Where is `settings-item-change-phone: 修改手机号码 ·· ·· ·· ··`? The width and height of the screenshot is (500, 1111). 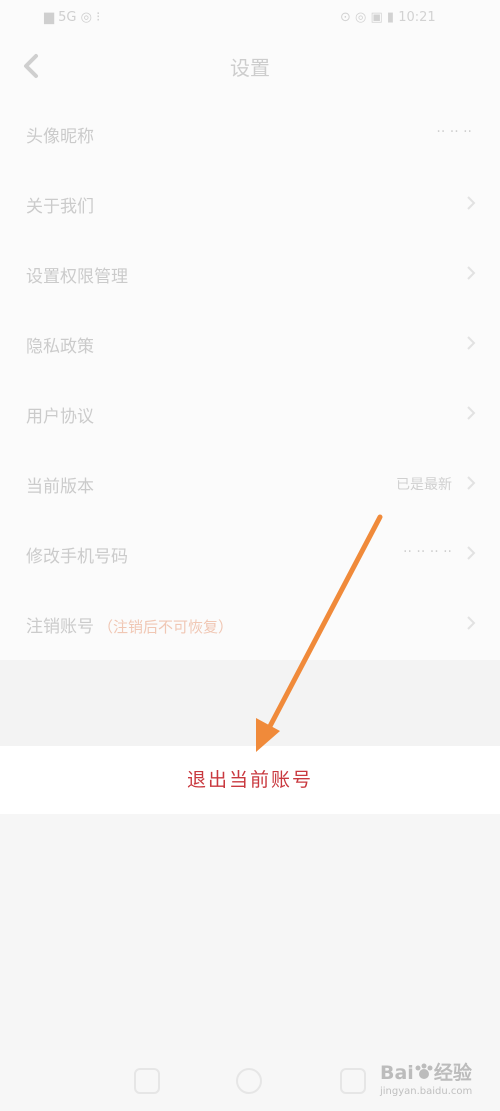 settings-item-change-phone: 修改手机号码 ·· ·· ·· ·· is located at coordinates (250, 553).